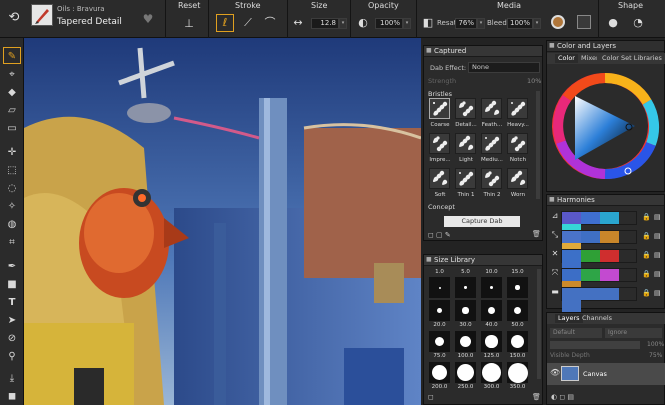 This screenshot has height=405, width=665. Describe the element at coordinates (12, 110) in the screenshot. I see `eraser-tool-icon: ▱` at that location.